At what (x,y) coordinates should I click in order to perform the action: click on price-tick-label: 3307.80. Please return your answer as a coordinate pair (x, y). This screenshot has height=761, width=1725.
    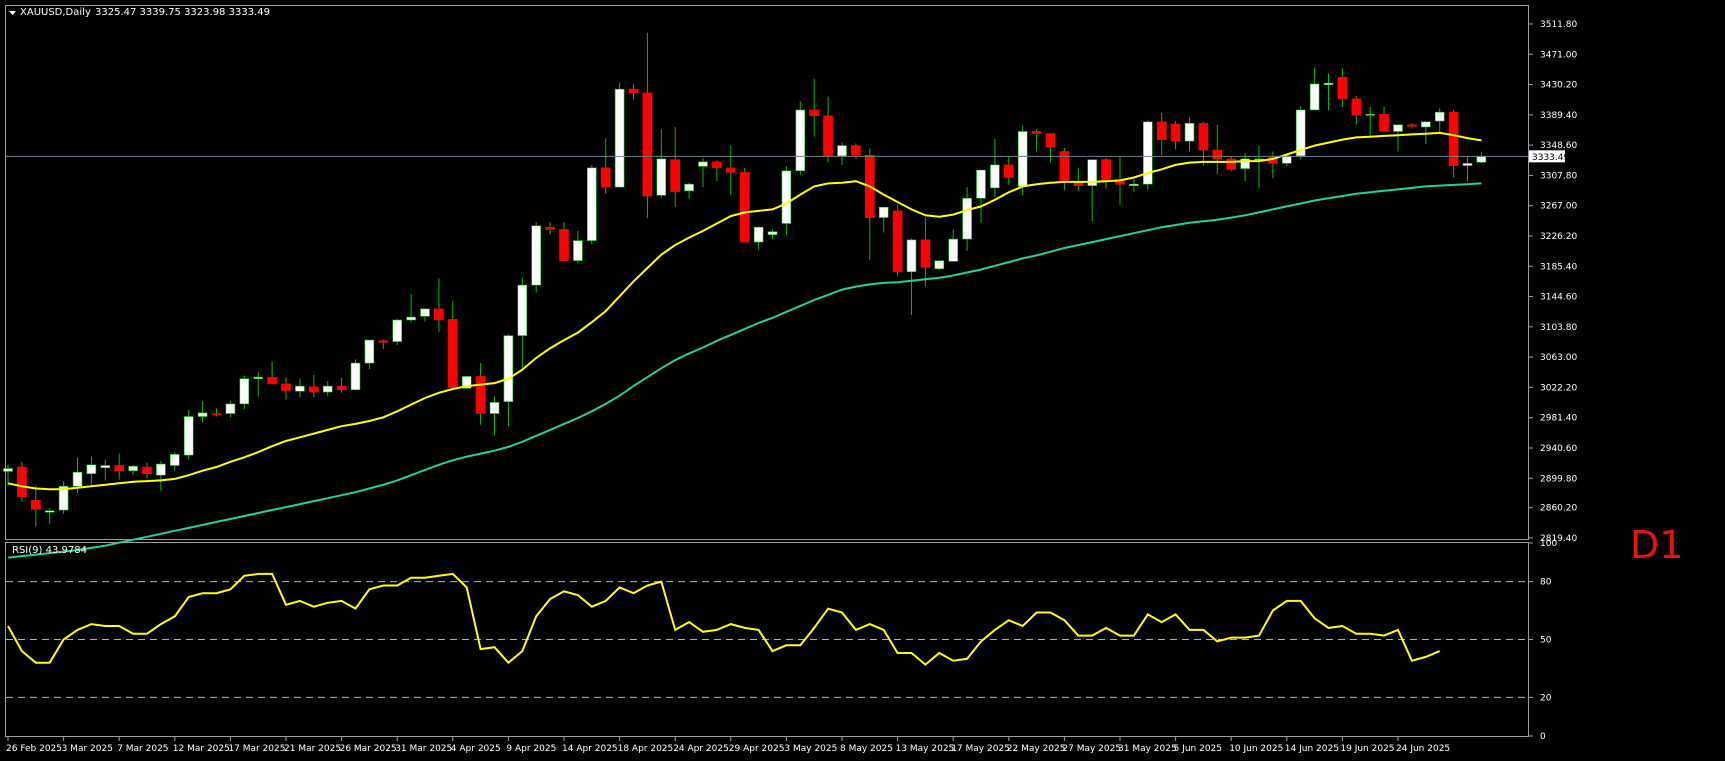
    Looking at the image, I should click on (1558, 176).